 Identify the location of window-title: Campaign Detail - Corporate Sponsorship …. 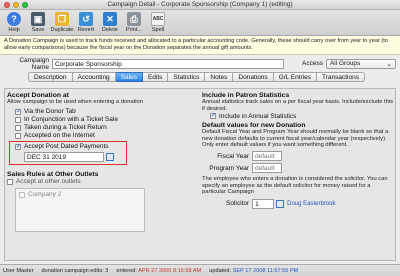
(200, 4).